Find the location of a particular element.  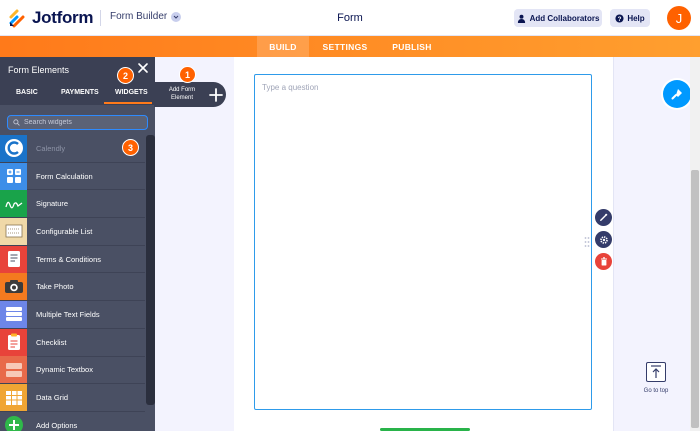

widget-label: Configurable List is located at coordinates (64, 231).